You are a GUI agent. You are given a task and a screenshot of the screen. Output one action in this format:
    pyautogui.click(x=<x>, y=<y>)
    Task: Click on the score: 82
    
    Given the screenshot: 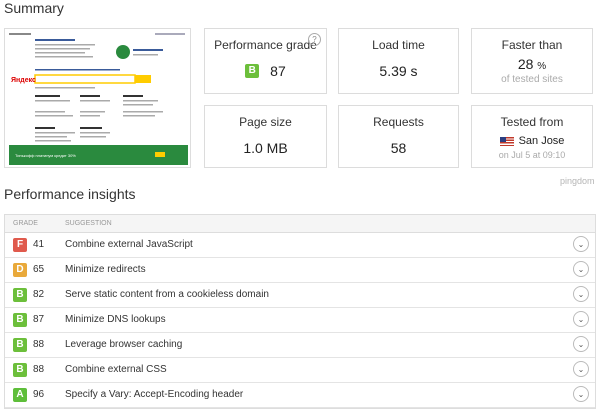 What is the action you would take?
    pyautogui.click(x=39, y=294)
    